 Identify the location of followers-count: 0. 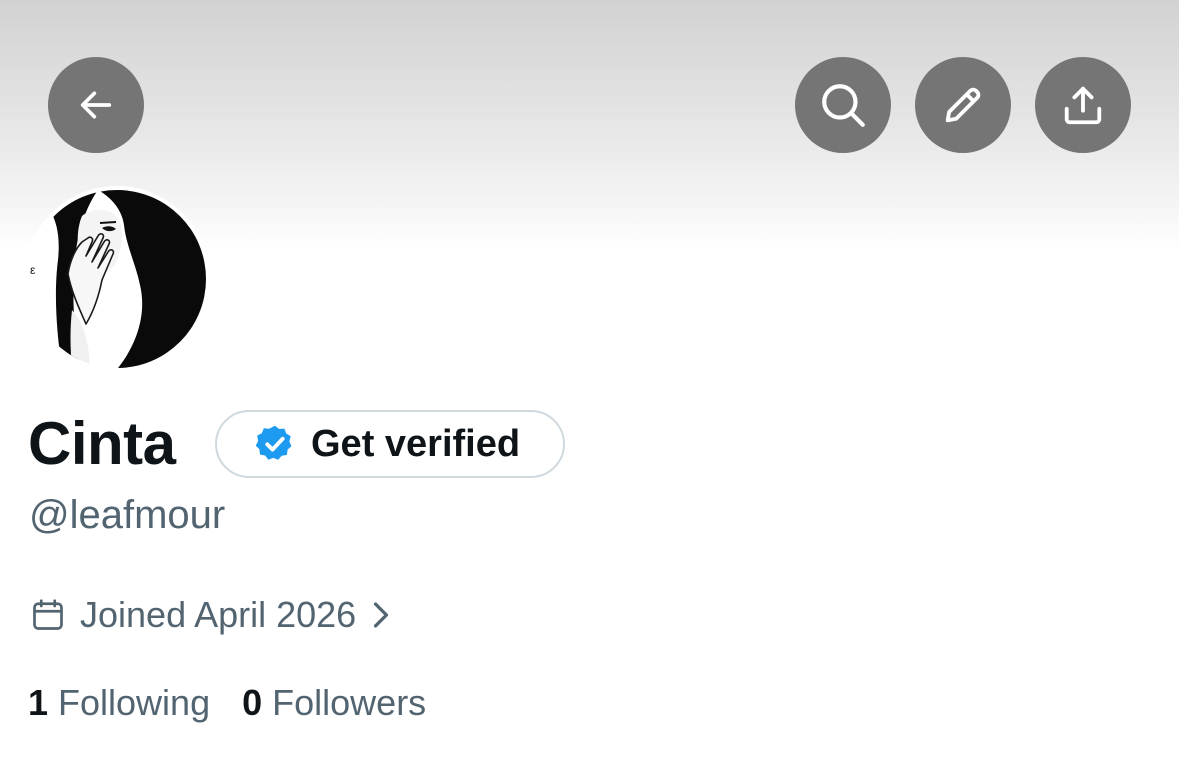
(252, 702).